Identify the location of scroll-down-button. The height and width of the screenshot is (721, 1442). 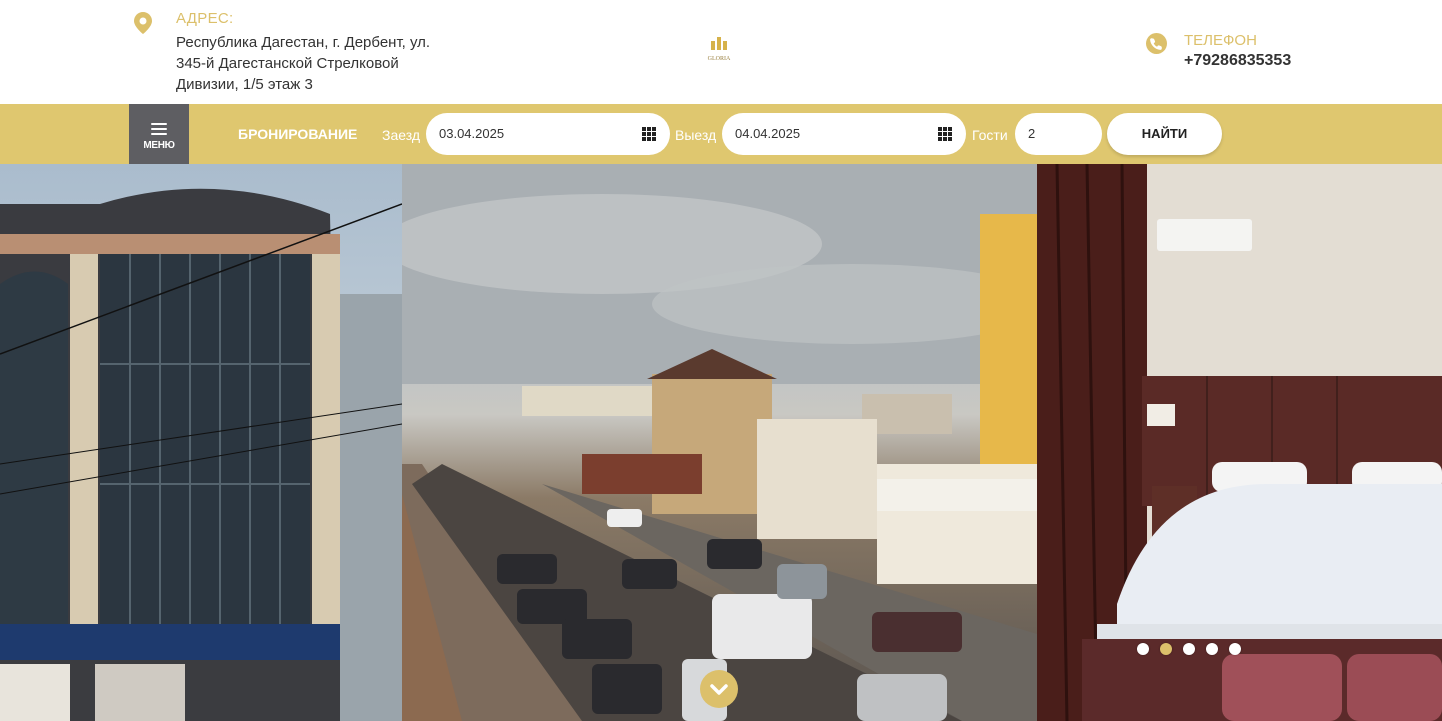
(719, 689).